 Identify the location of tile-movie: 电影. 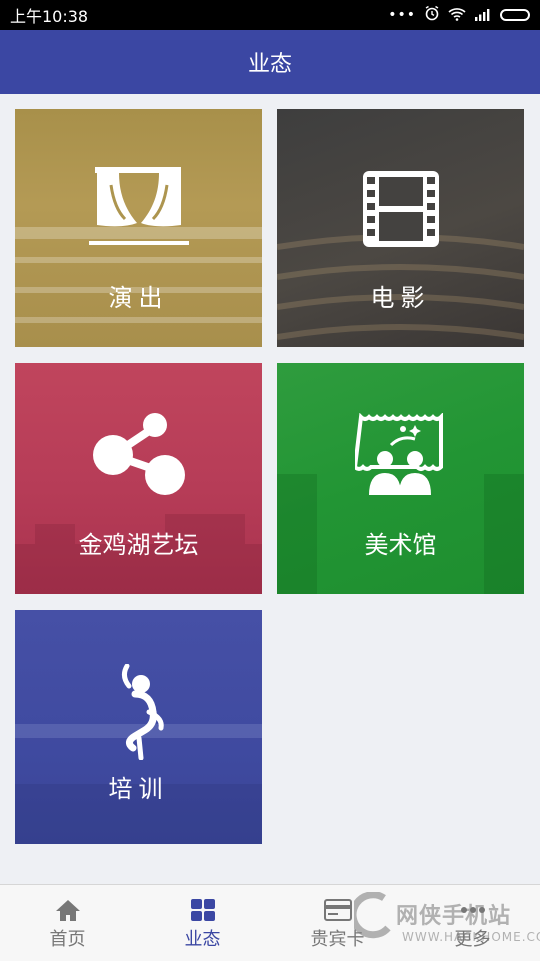
(400, 228).